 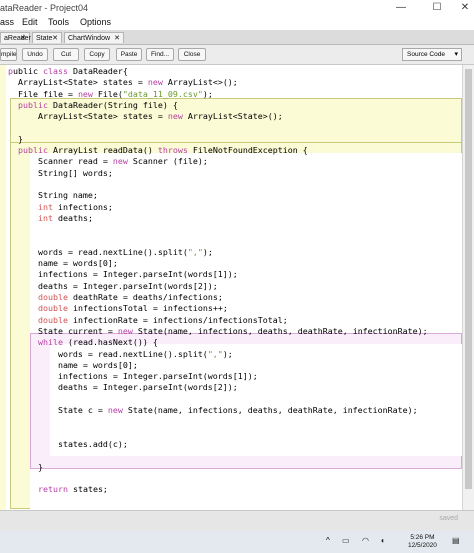 What do you see at coordinates (448, 518) in the screenshot?
I see `status-text: saved` at bounding box center [448, 518].